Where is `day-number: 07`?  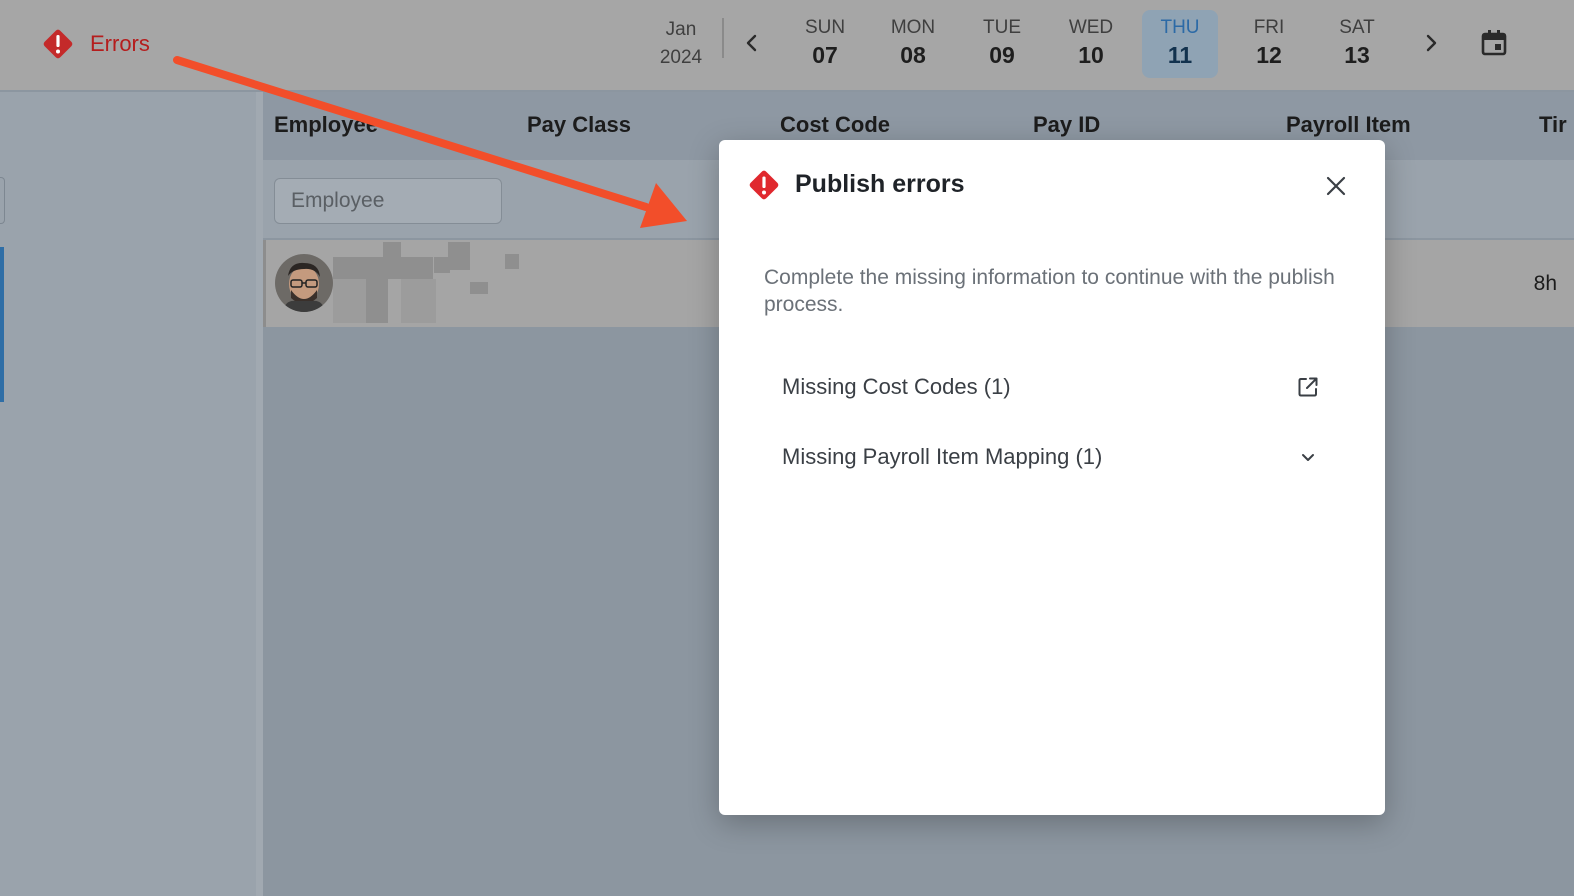 day-number: 07 is located at coordinates (825, 55).